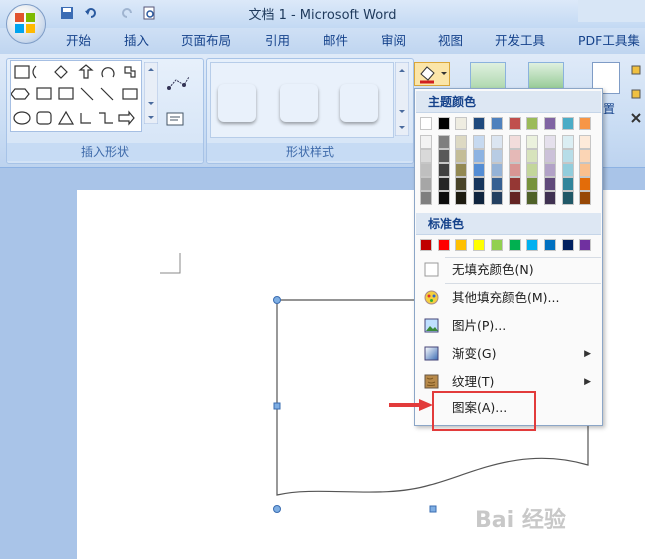  What do you see at coordinates (611, 11) in the screenshot?
I see `window-controls` at bounding box center [611, 11].